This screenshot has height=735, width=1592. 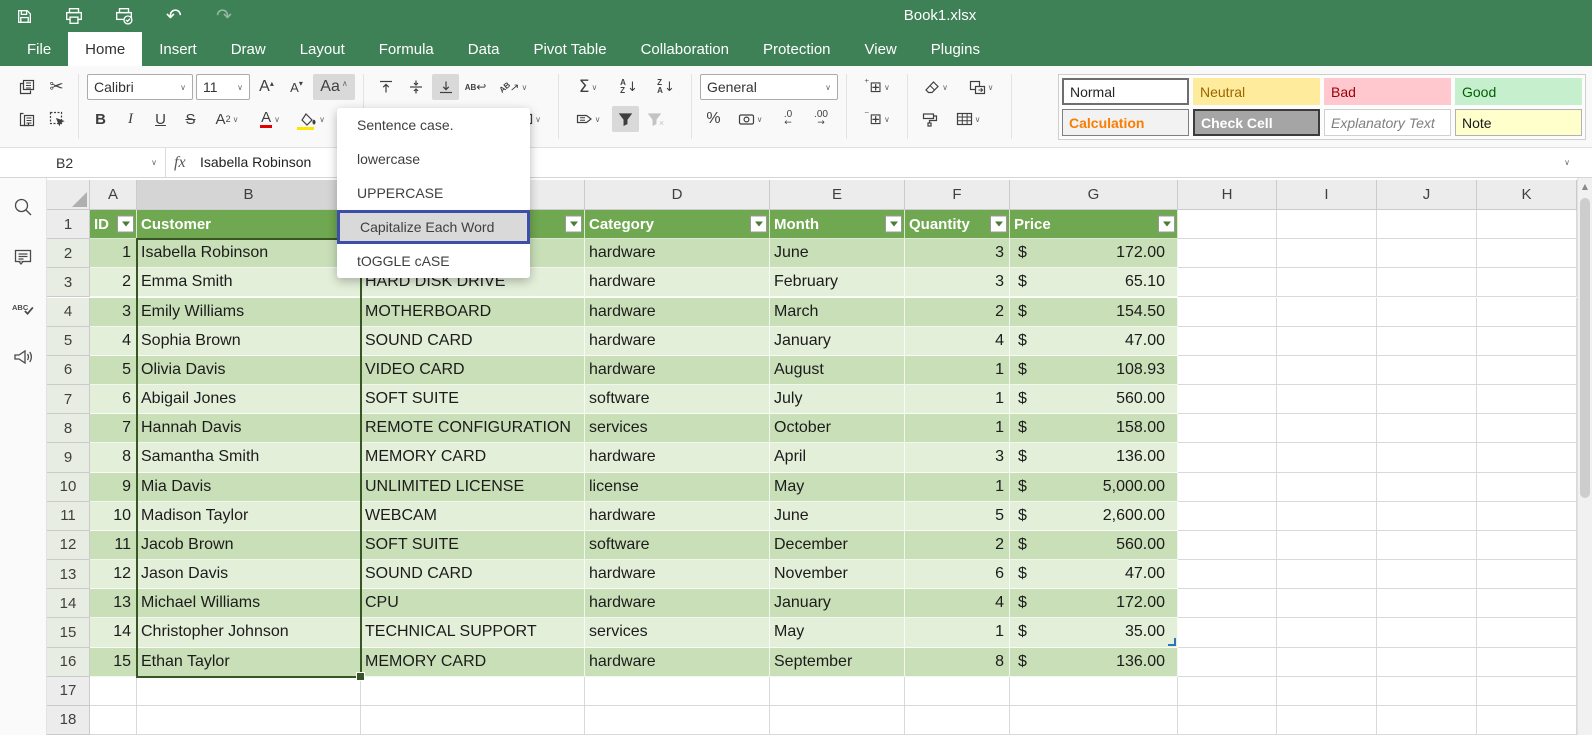 What do you see at coordinates (957, 254) in the screenshot?
I see `cell-F2: 3` at bounding box center [957, 254].